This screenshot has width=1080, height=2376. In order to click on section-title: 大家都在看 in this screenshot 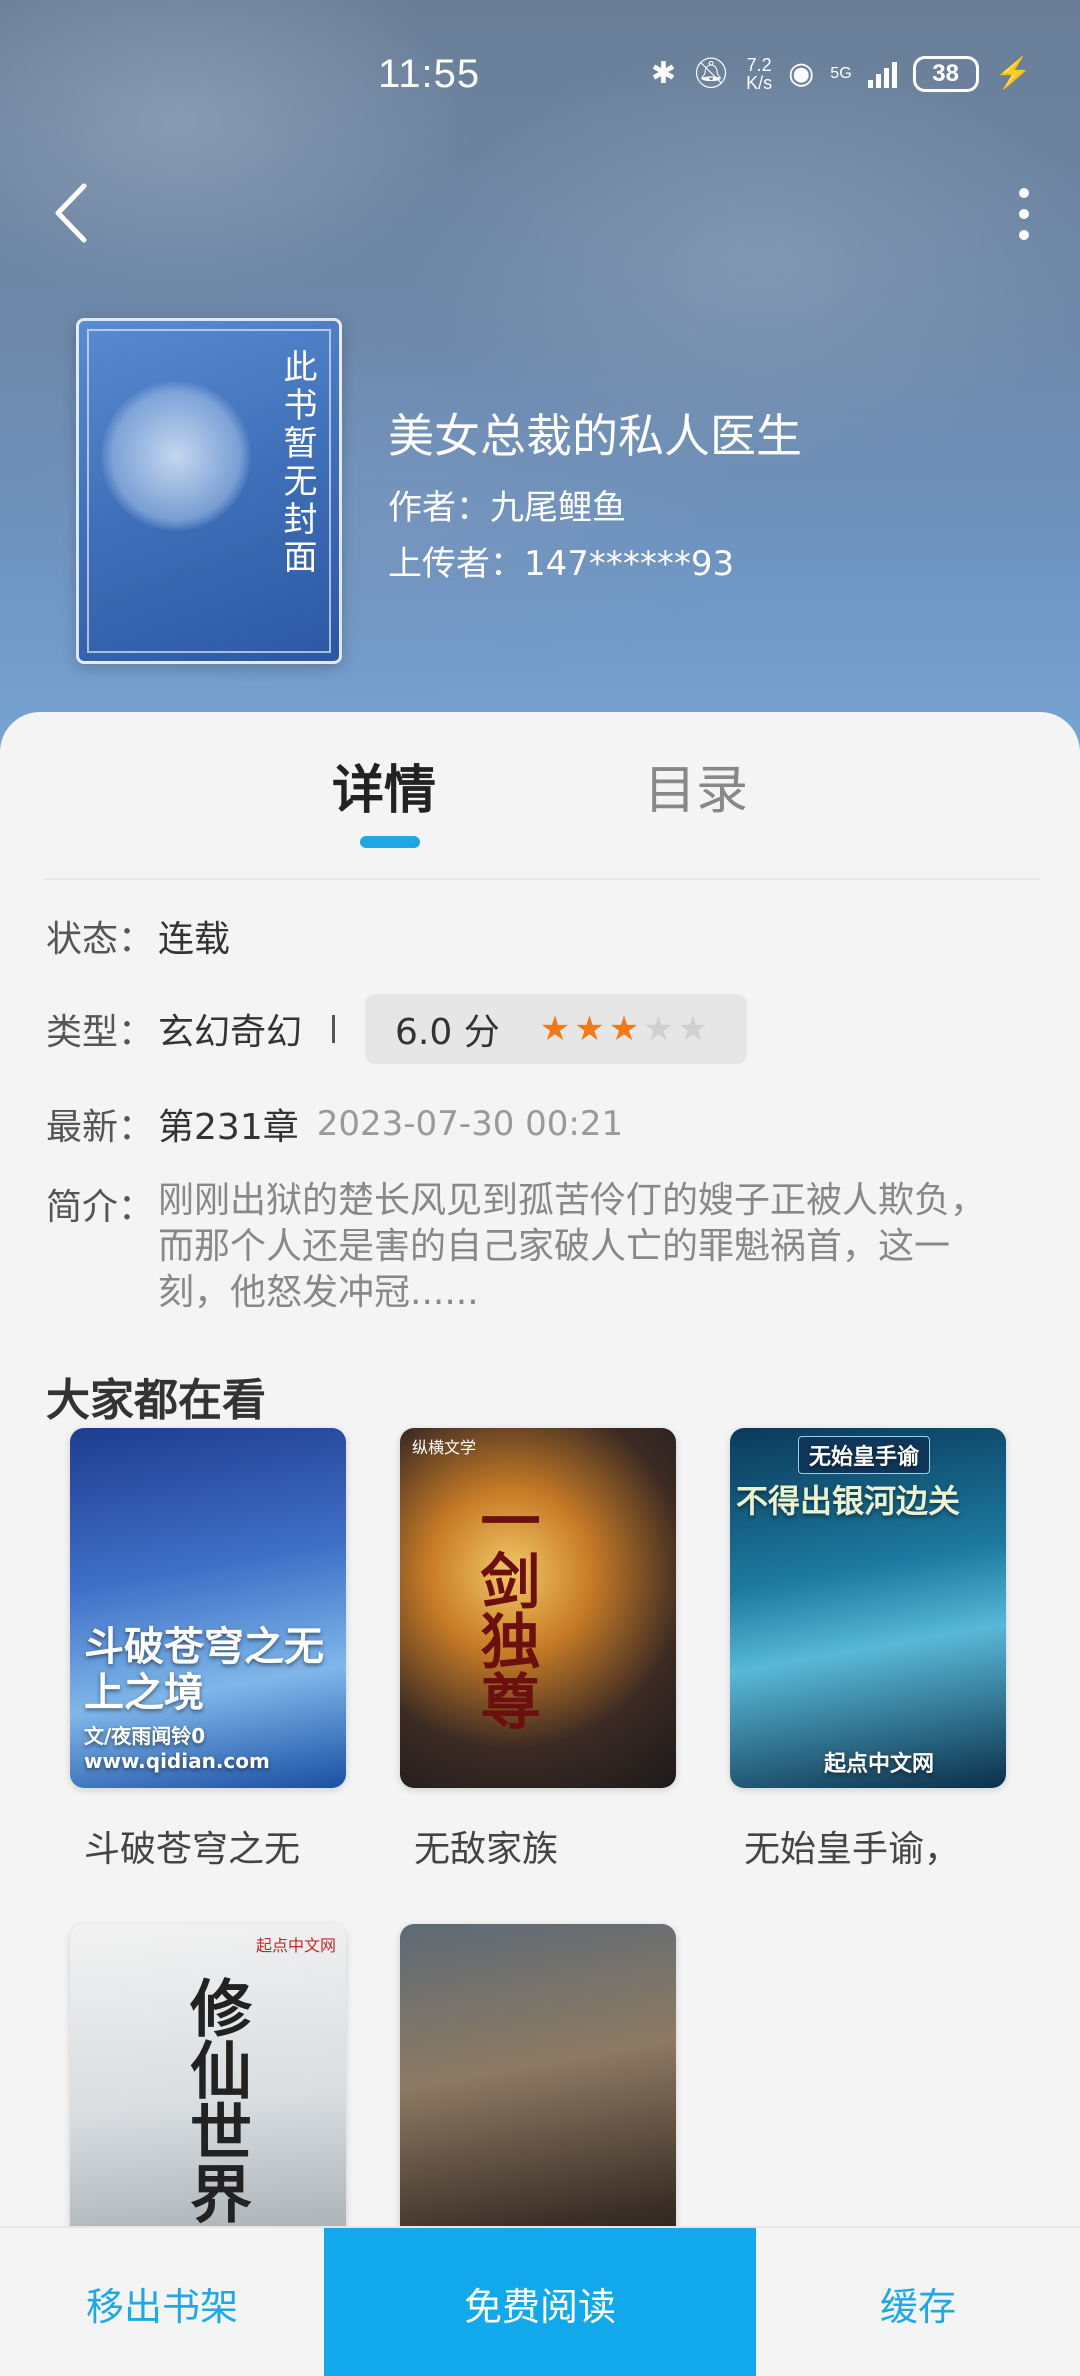, I will do `click(156, 1400)`.